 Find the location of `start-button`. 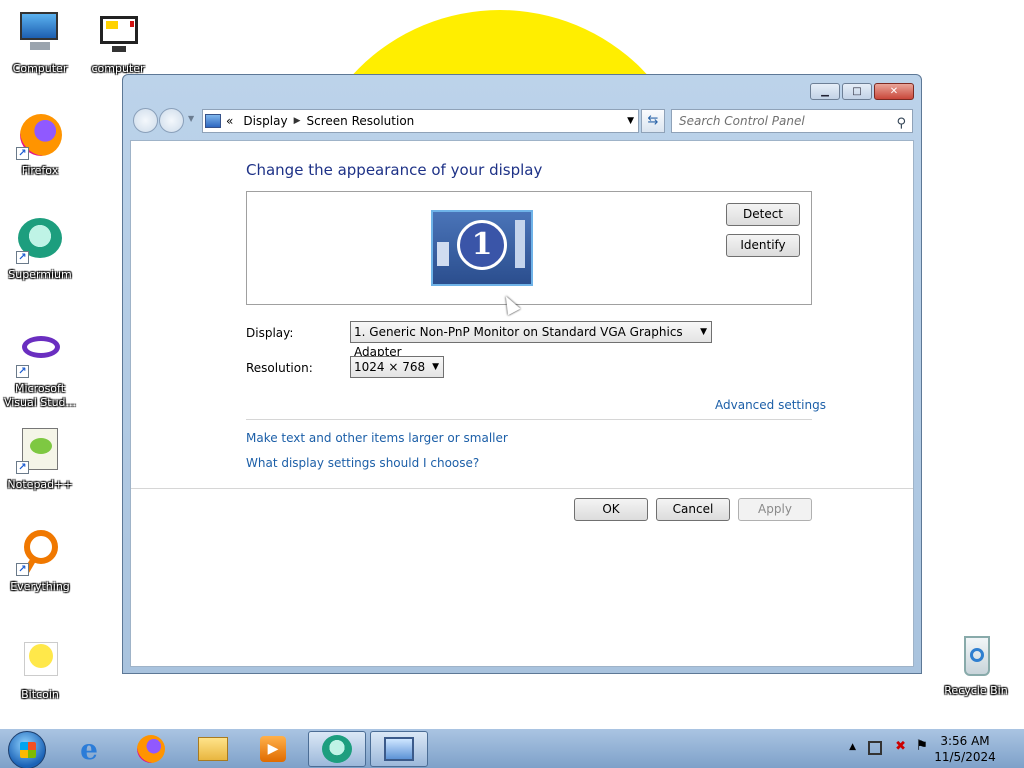

start-button is located at coordinates (27, 749).